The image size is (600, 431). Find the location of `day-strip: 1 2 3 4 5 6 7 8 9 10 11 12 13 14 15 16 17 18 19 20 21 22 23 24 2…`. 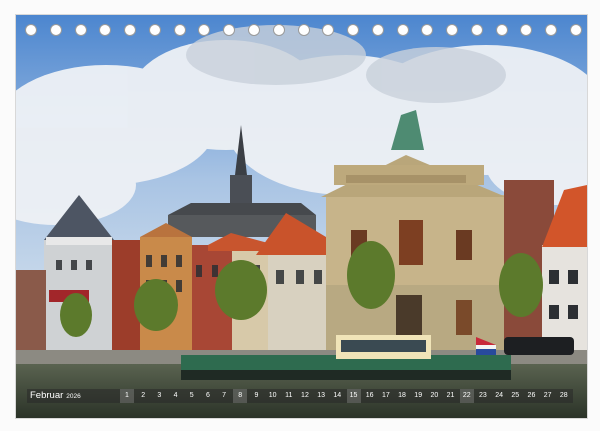

day-strip: 1 2 3 4 5 6 7 8 9 10 11 12 13 14 15 16 17 18 19 20 21 22 23 24 2… is located at coordinates (346, 396).